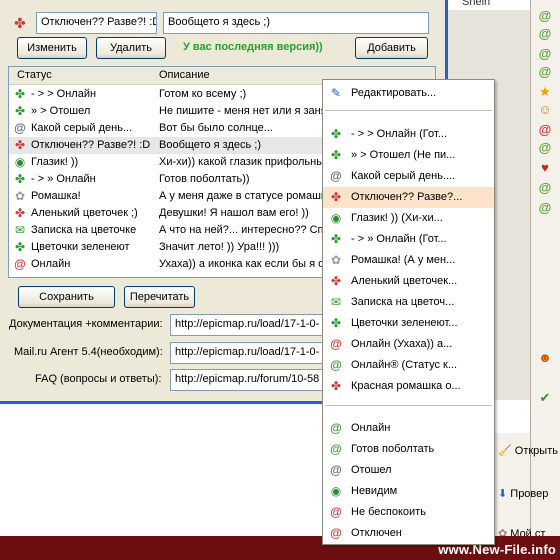 Image resolution: width=560 pixels, height=560 pixels. What do you see at coordinates (296, 23) in the screenshot?
I see `status-description-input: Вообщето я здесь ;)` at bounding box center [296, 23].